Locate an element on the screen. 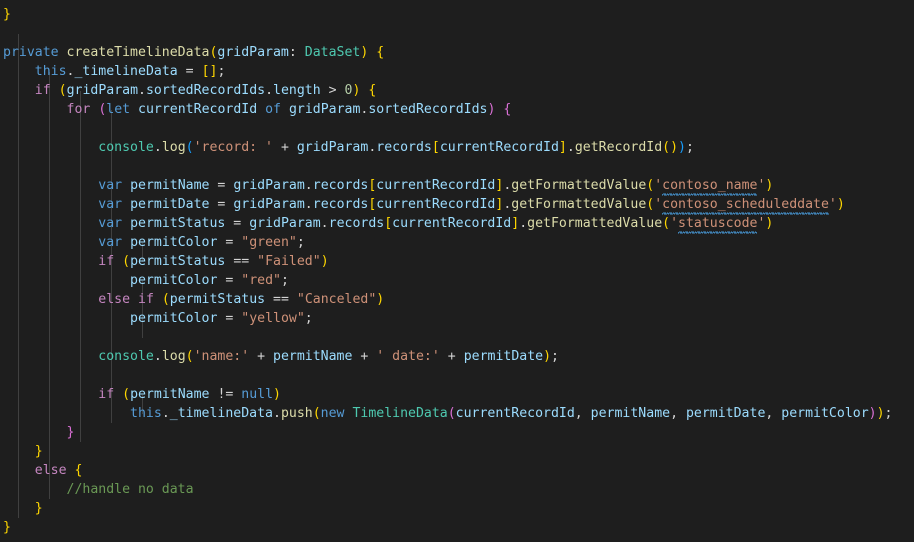  code-line: permitColor = "red"; is located at coordinates (457, 280).